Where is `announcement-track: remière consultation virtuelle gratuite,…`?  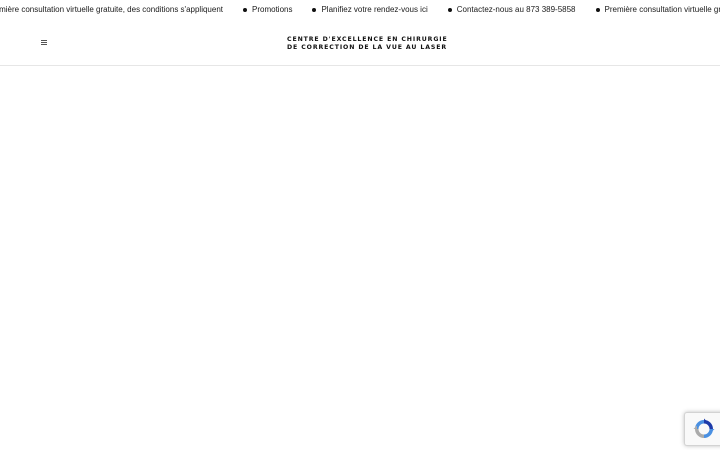
announcement-track: remière consultation virtuelle gratuite,… is located at coordinates (360, 10).